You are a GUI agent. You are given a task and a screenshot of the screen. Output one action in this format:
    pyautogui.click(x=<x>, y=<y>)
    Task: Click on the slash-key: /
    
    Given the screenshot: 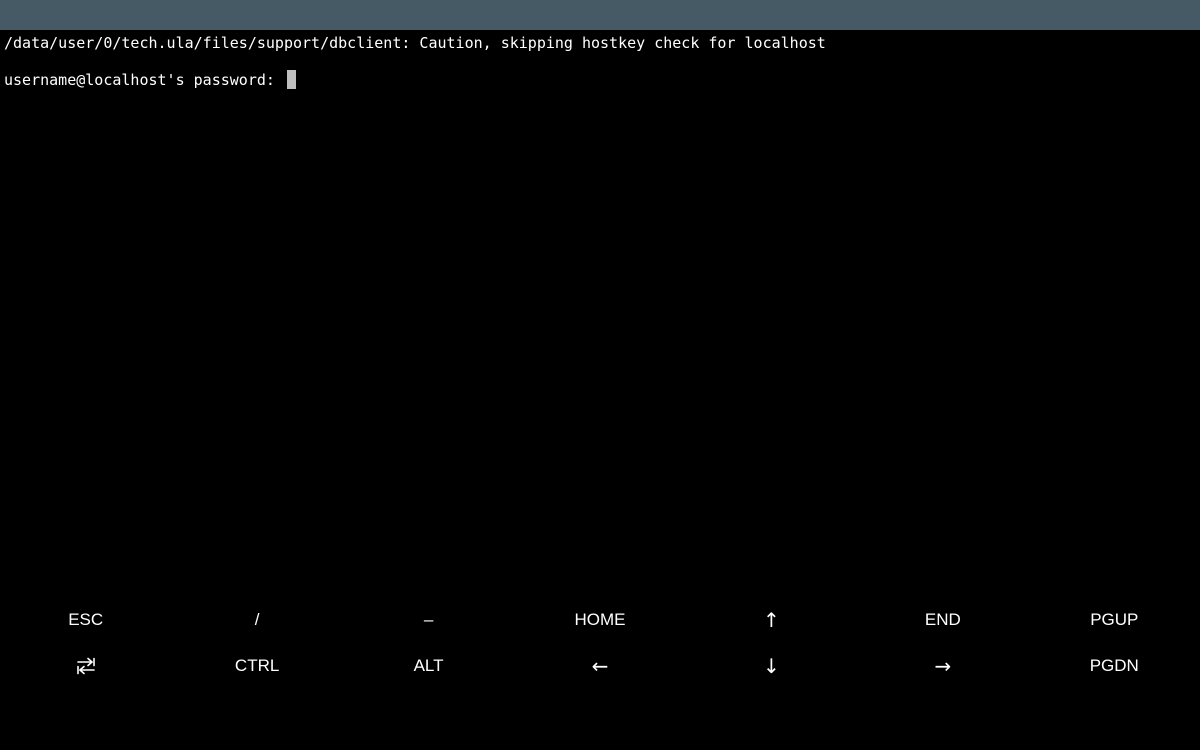 What is the action you would take?
    pyautogui.click(x=256, y=620)
    